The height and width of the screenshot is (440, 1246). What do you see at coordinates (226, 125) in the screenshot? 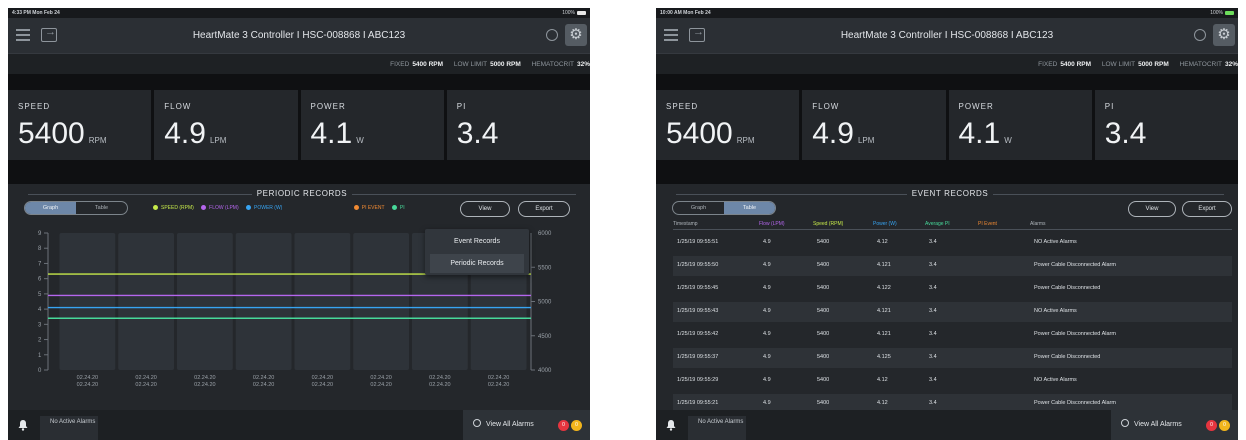
I see `metric-flow: FLOW 4.9 LPM` at bounding box center [226, 125].